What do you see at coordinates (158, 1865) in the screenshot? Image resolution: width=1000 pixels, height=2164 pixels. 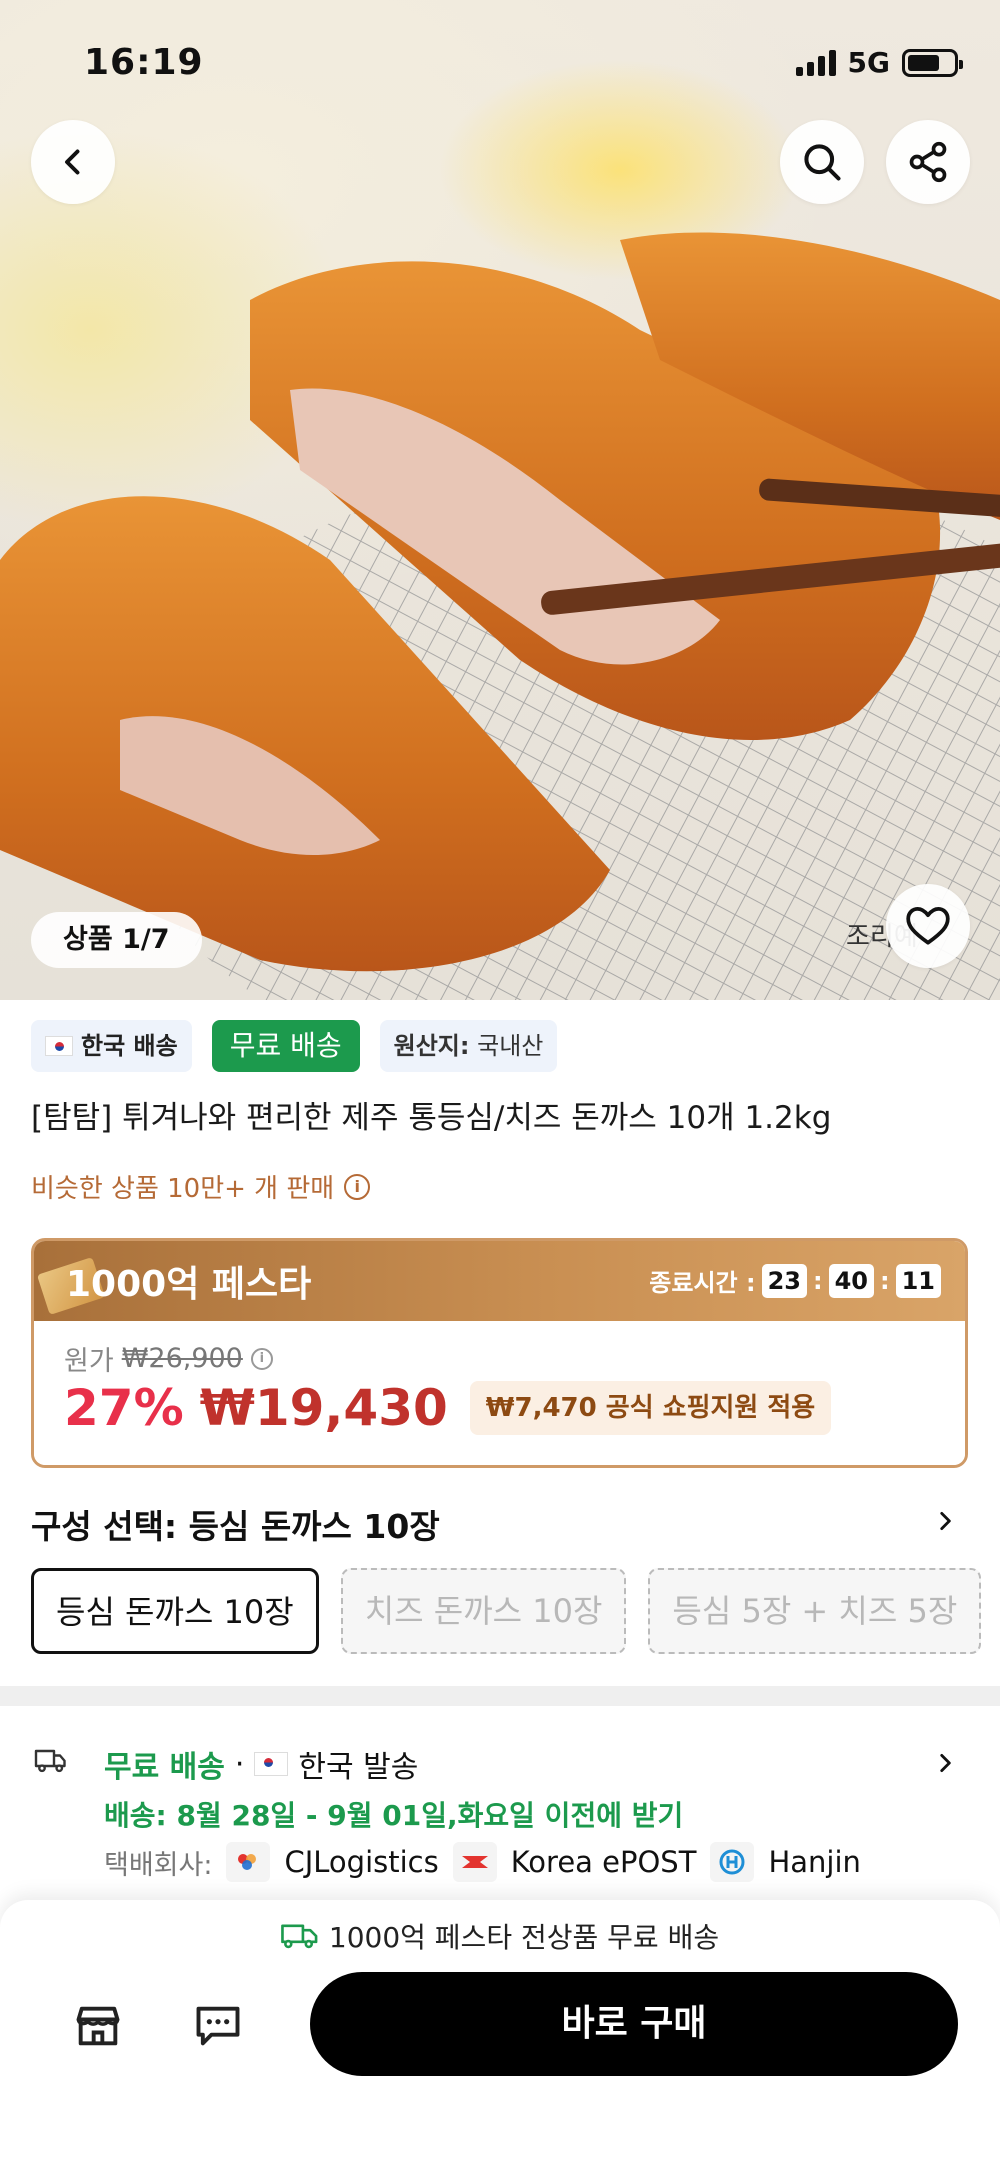 I see `courier-label: 택배회사:` at bounding box center [158, 1865].